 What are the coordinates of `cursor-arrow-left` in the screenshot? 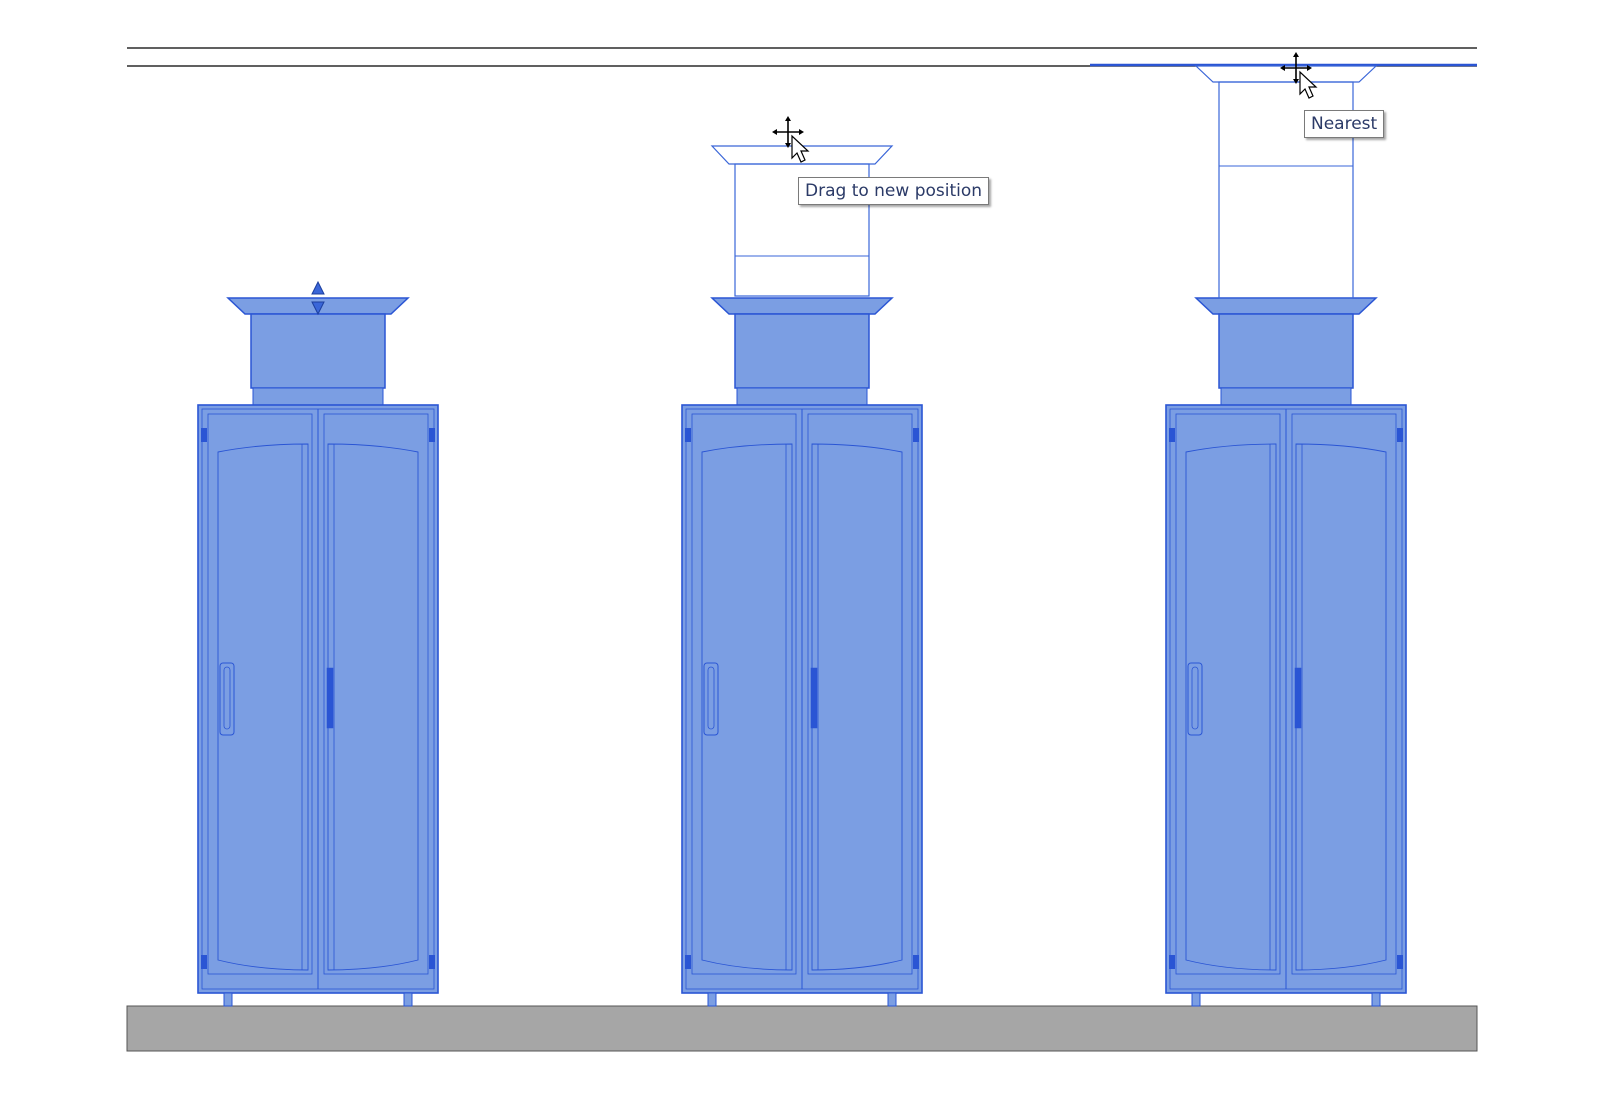 It's located at (774, 132).